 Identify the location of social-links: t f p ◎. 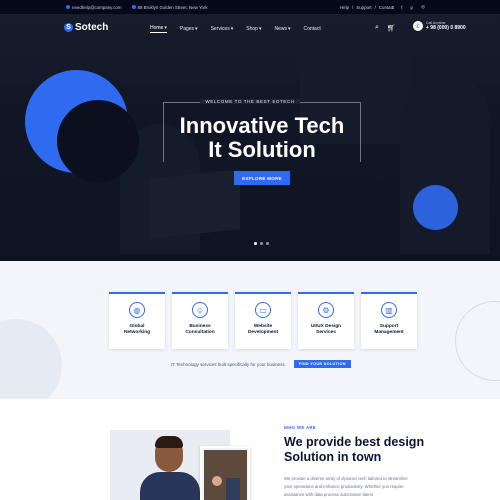
(408, 7).